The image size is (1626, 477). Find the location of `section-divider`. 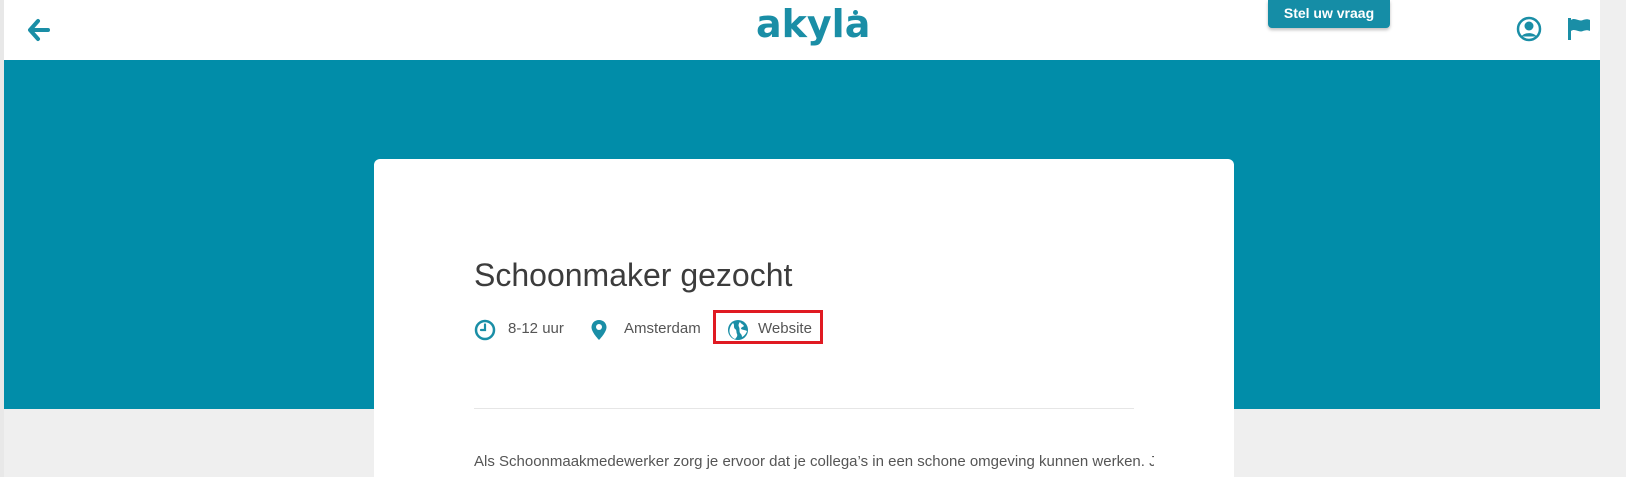

section-divider is located at coordinates (804, 408).